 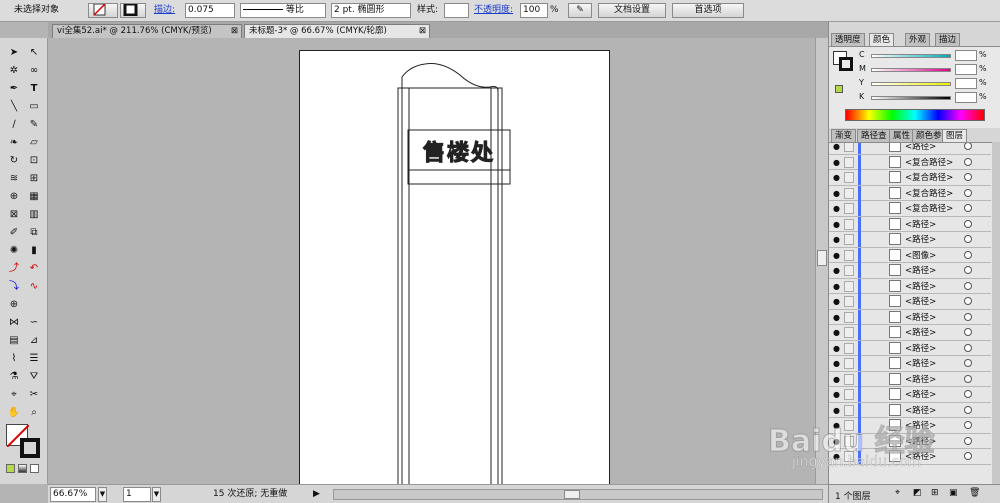 I want to click on rectangle-tool-icon: ▭, so click(x=34, y=107).